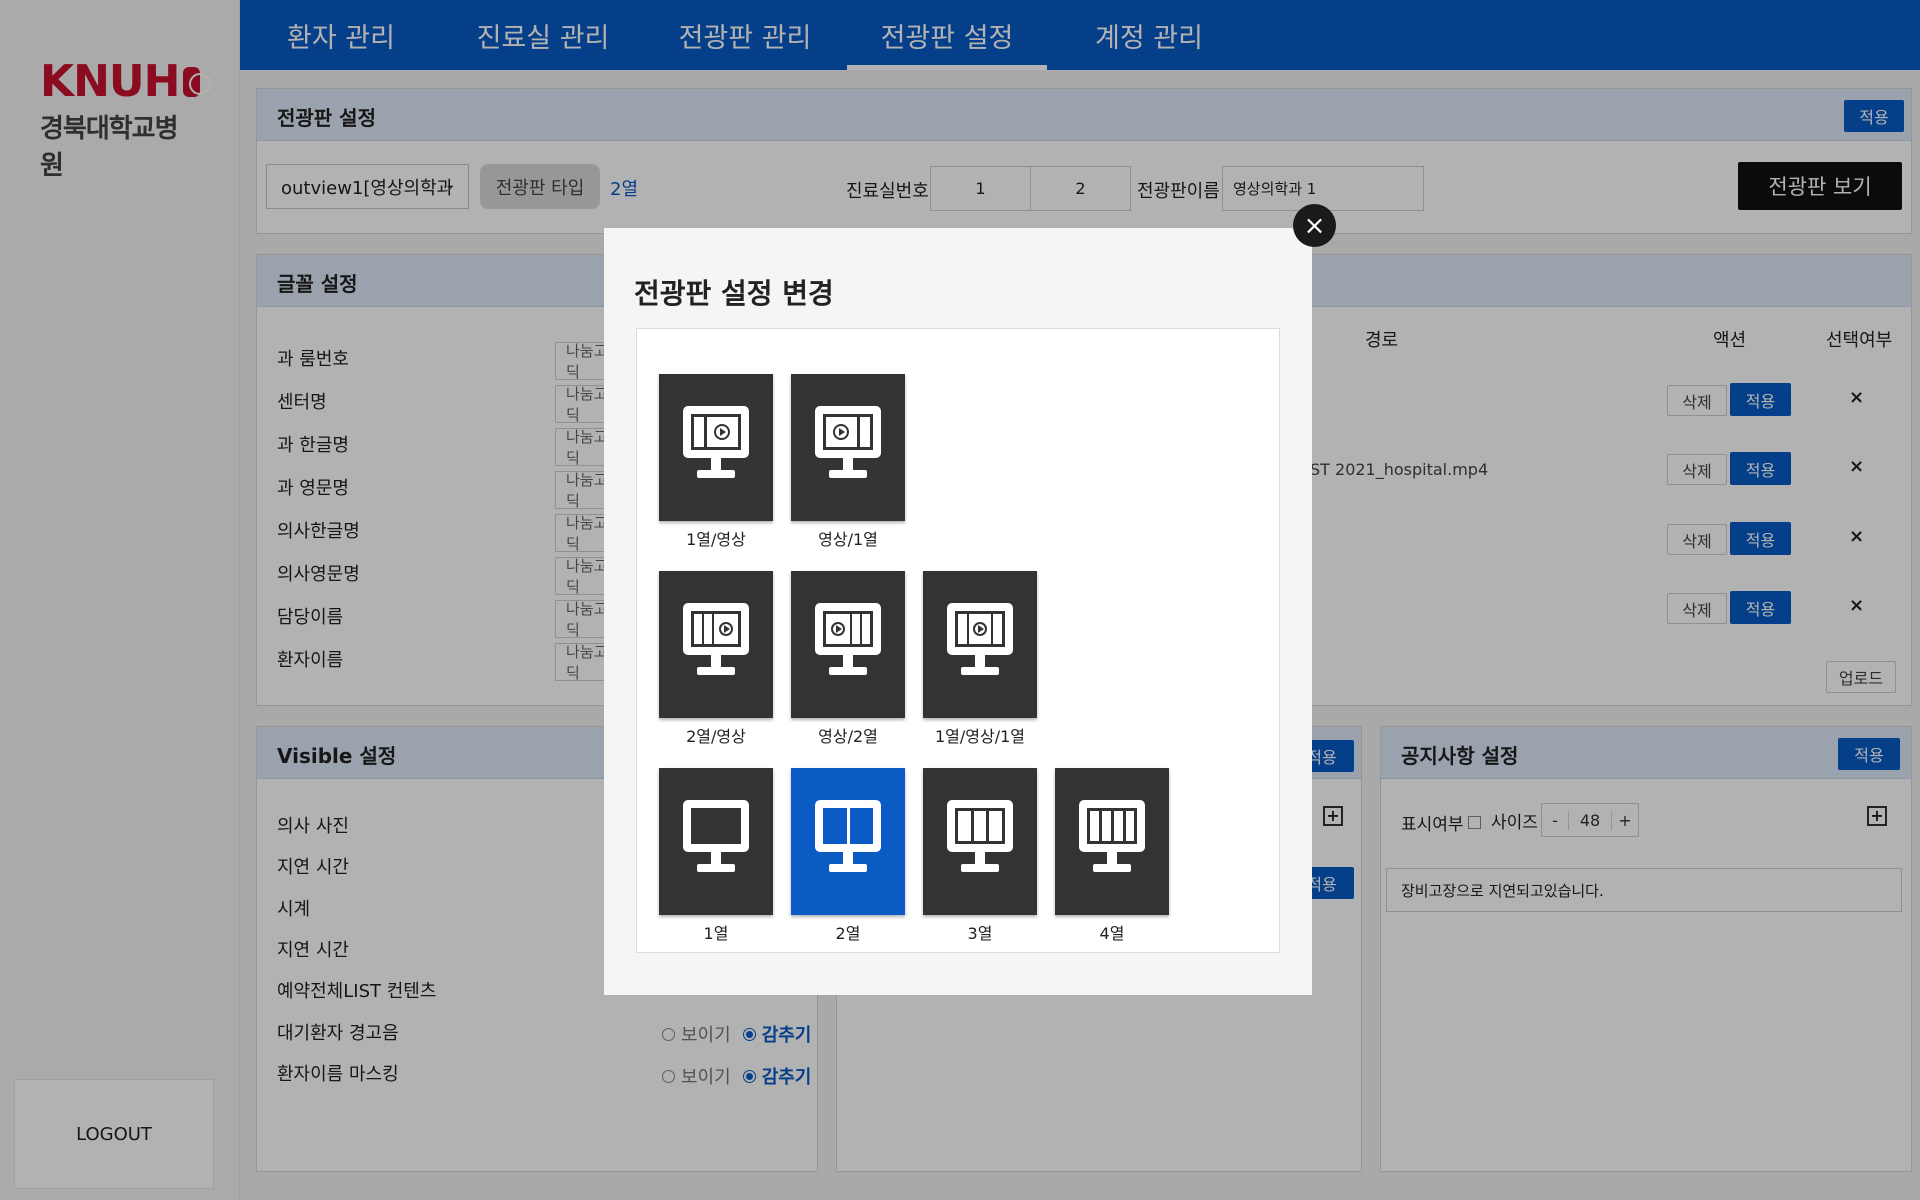 Image resolution: width=1920 pixels, height=1200 pixels. What do you see at coordinates (734, 293) in the screenshot?
I see `modal-title: 전광판 설정 변경` at bounding box center [734, 293].